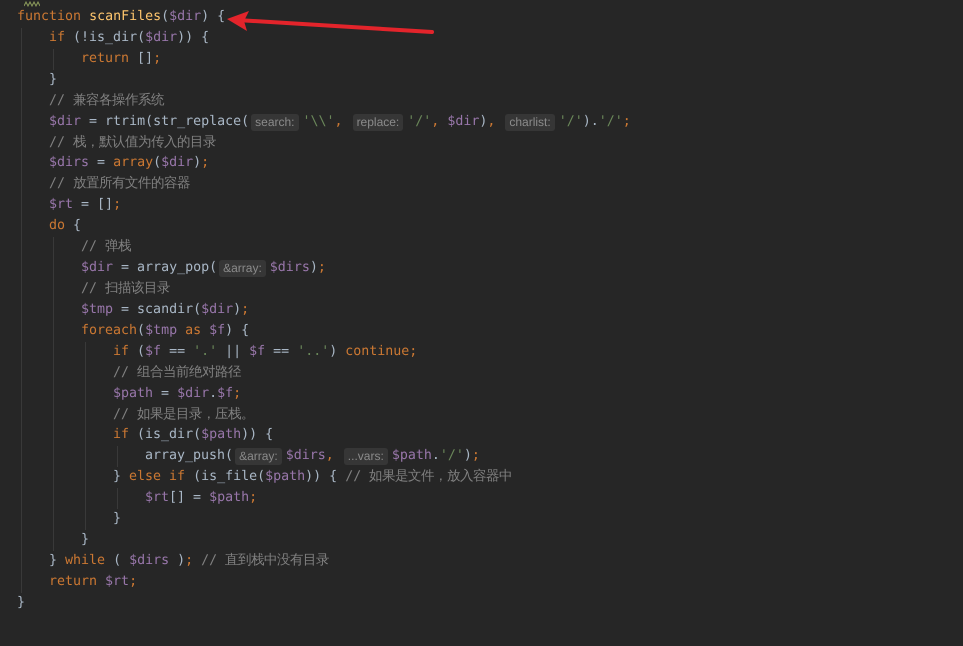 This screenshot has height=646, width=963. Describe the element at coordinates (193, 435) in the screenshot. I see `code-text: if (is_dir($path)) {` at that location.